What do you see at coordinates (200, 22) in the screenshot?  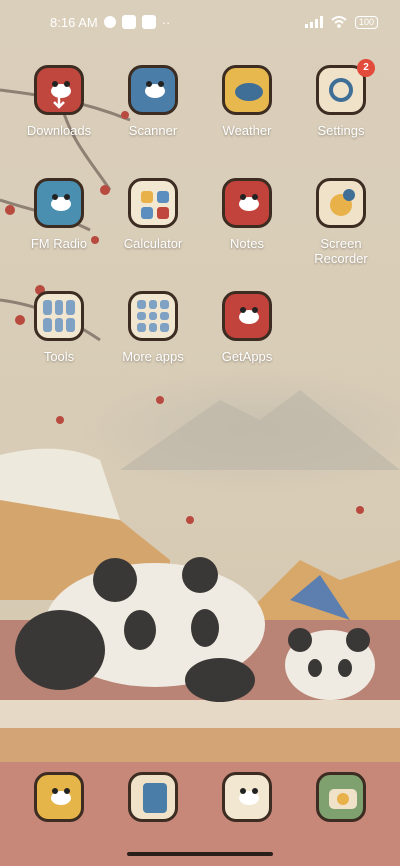 I see `status-bar: 8:16 AM ·· 100` at bounding box center [200, 22].